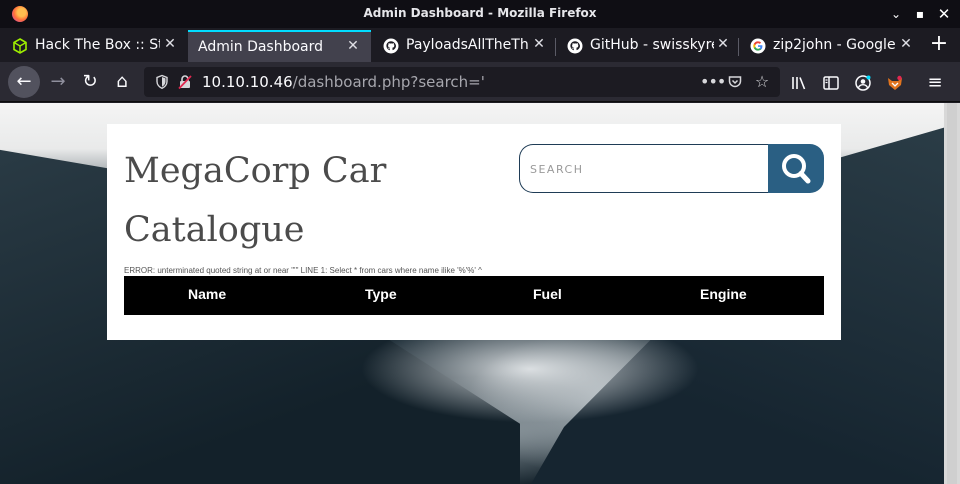 The height and width of the screenshot is (484, 960). What do you see at coordinates (185, 82) in the screenshot?
I see `insecure-lock-icon` at bounding box center [185, 82].